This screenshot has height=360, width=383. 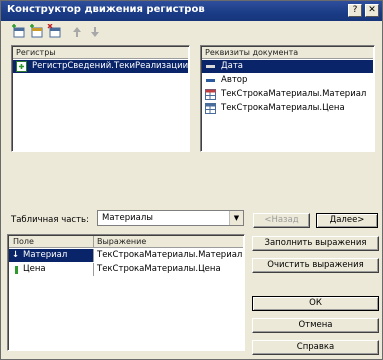 I want to click on requisite-item: Дата, so click(x=287, y=66).